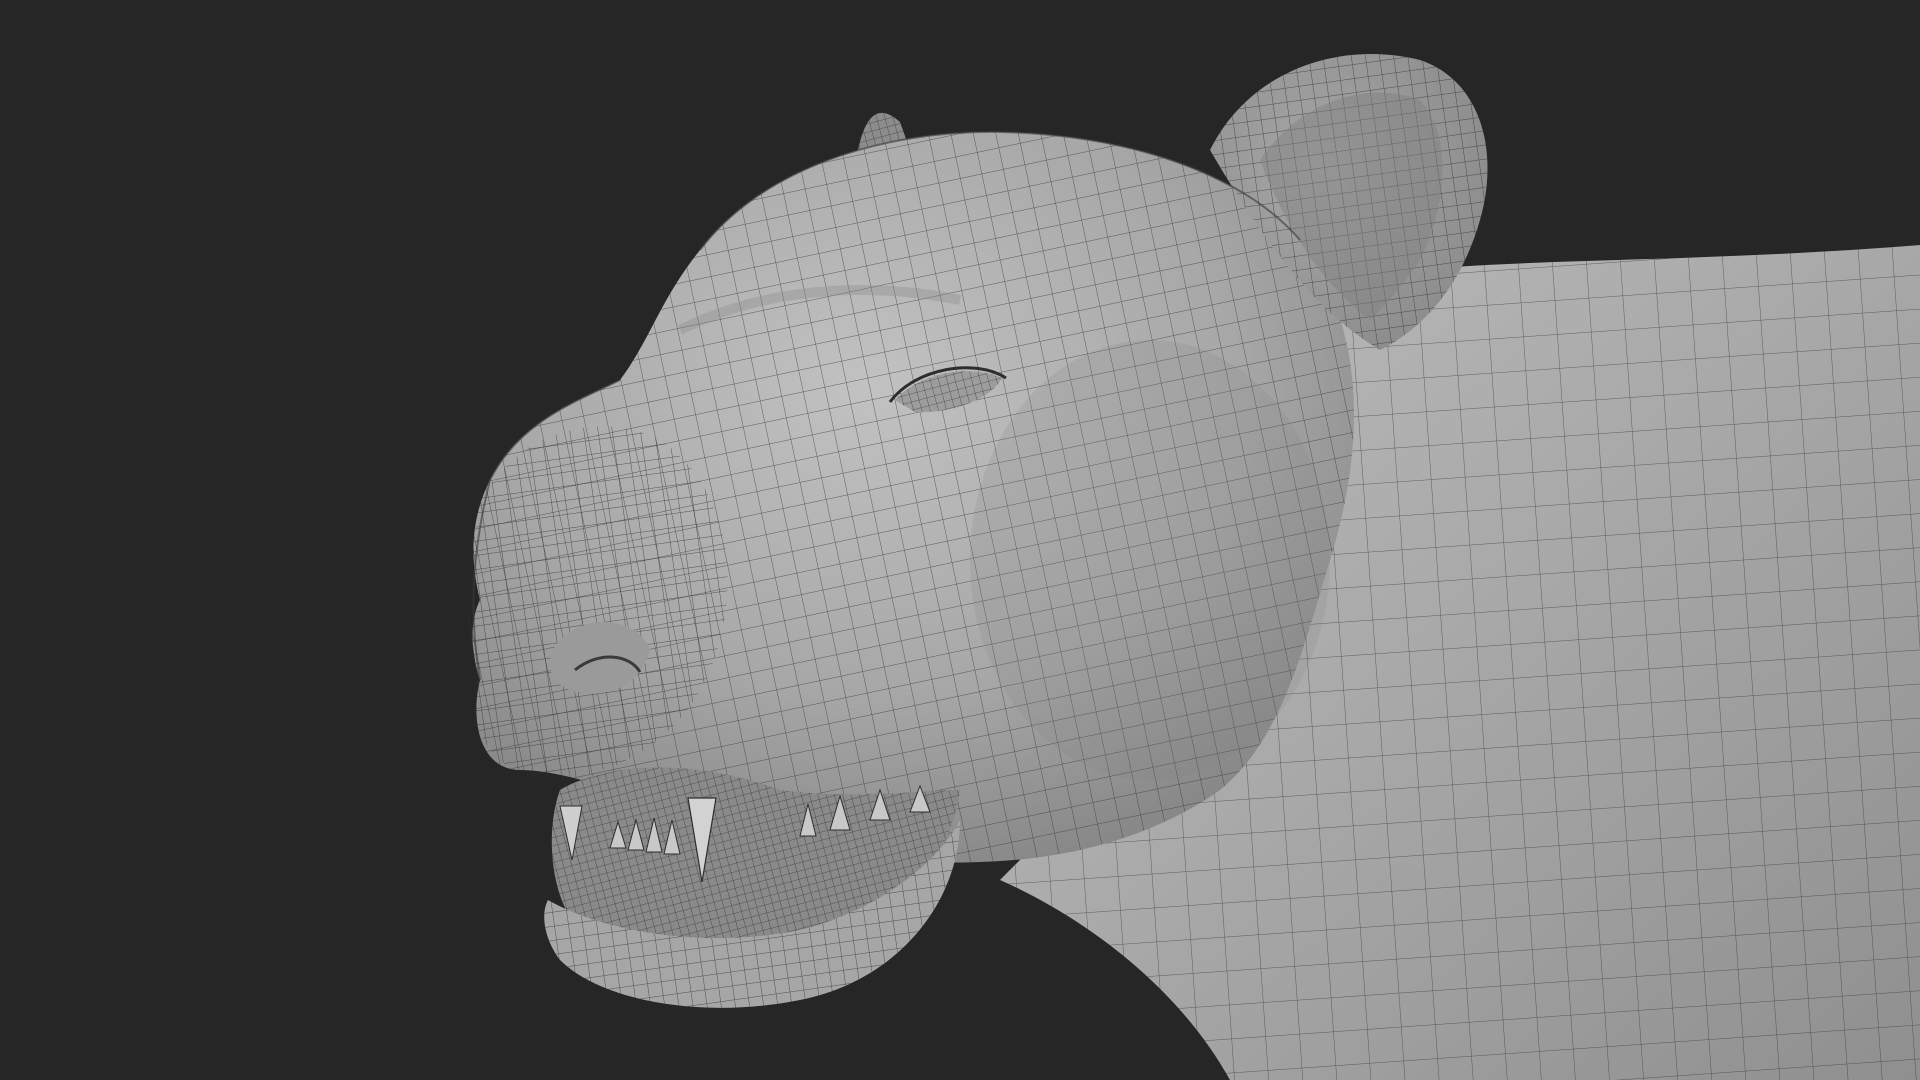 This screenshot has height=1080, width=1920. Describe the element at coordinates (752, 887) in the screenshot. I see `open-mouth-mesh` at that location.